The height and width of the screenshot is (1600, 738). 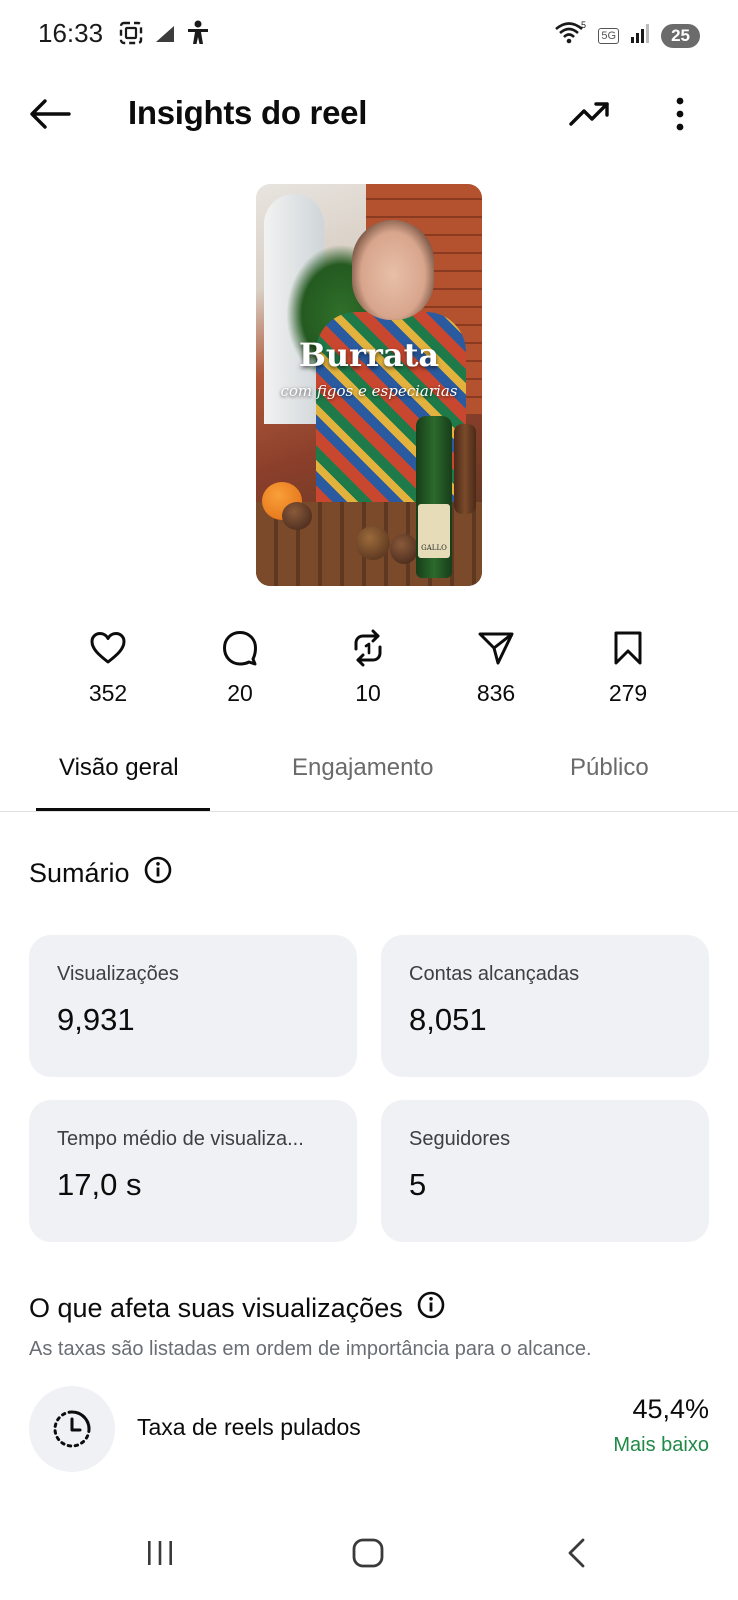 I want to click on status-bar: 16:33 5 5G 25, so click(x=369, y=36).